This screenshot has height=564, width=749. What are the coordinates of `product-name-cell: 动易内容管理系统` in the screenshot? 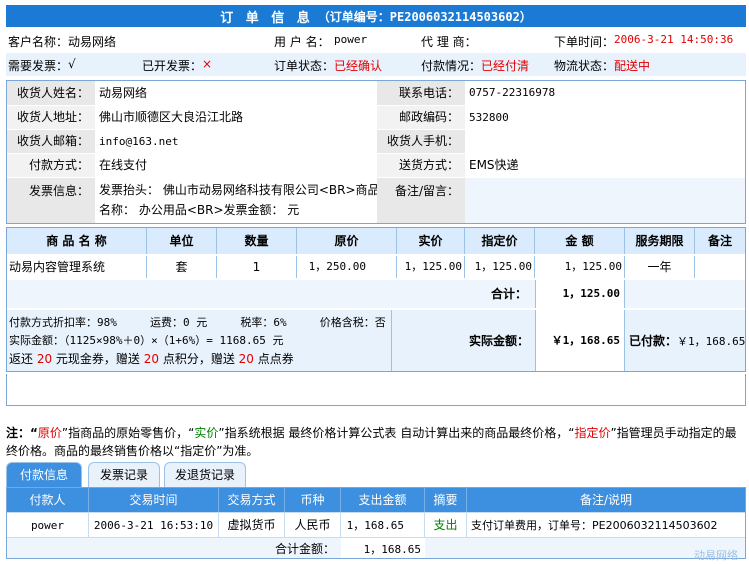 It's located at (77, 267).